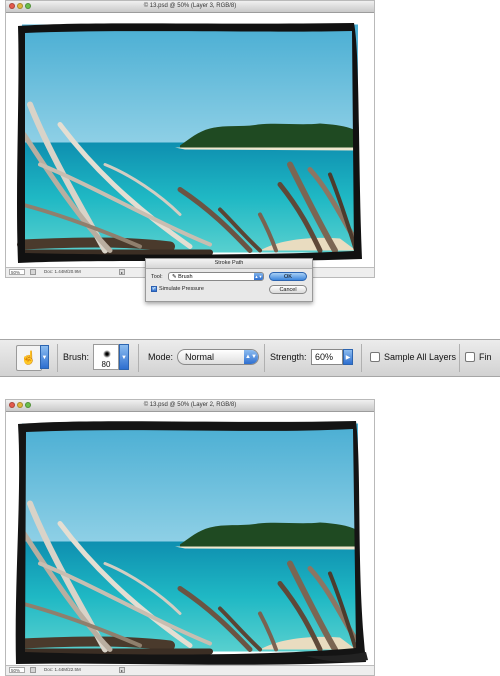  Describe the element at coordinates (62, 669) in the screenshot. I see `doc-size-info: Doc: 1.44M/22.5M` at that location.